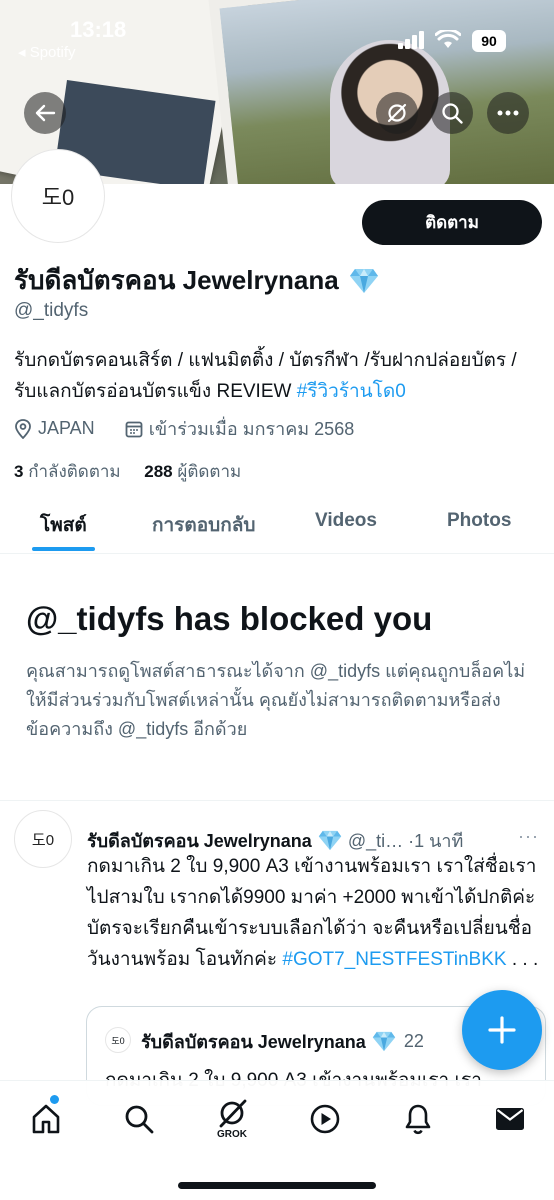  I want to click on profile-meta: JAPAN เข้าร่วมเมื่อ มกราคม 2568, so click(184, 428).